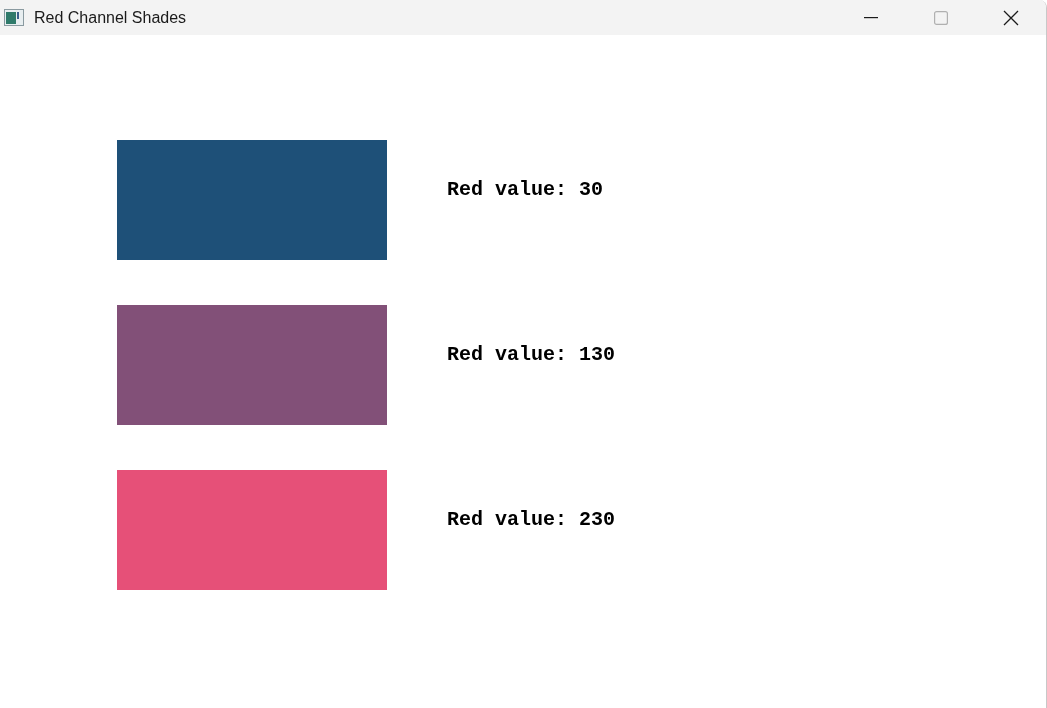 The image size is (1047, 708). What do you see at coordinates (531, 355) in the screenshot?
I see `channel-value-label: Red value: 130` at bounding box center [531, 355].